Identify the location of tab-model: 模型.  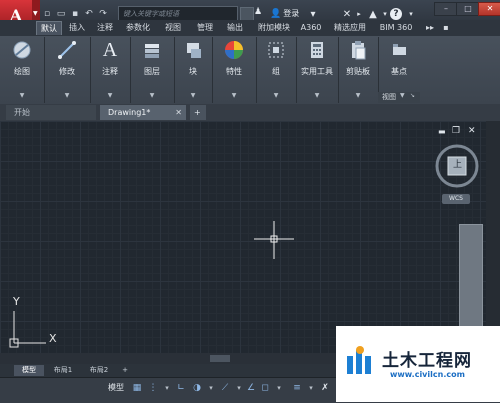
(29, 370).